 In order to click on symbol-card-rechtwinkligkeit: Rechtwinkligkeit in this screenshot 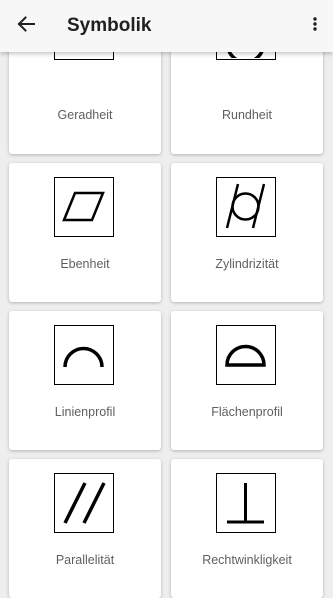, I will do `click(247, 528)`.